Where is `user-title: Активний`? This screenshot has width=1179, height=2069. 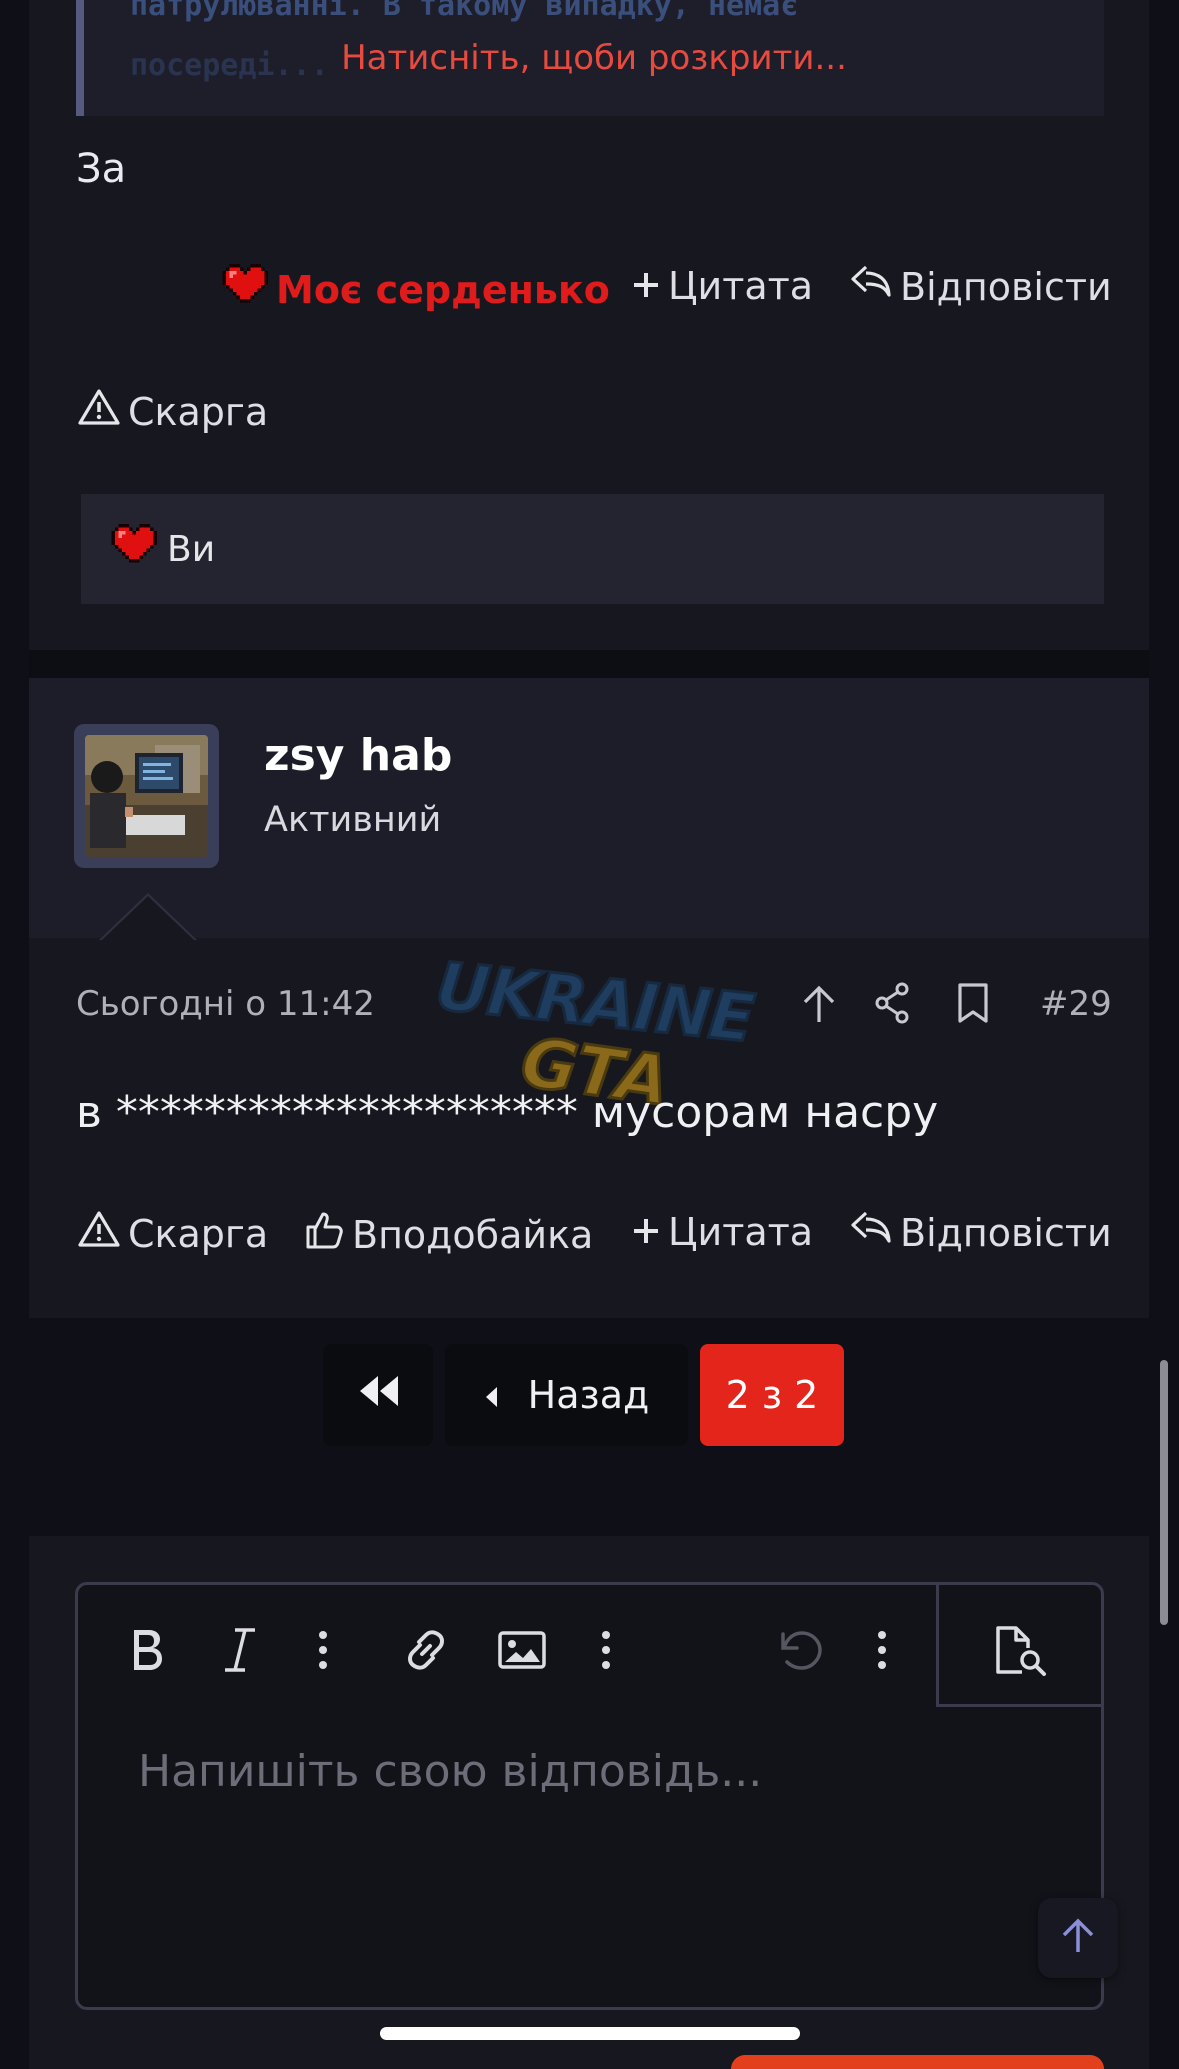 user-title: Активний is located at coordinates (353, 820).